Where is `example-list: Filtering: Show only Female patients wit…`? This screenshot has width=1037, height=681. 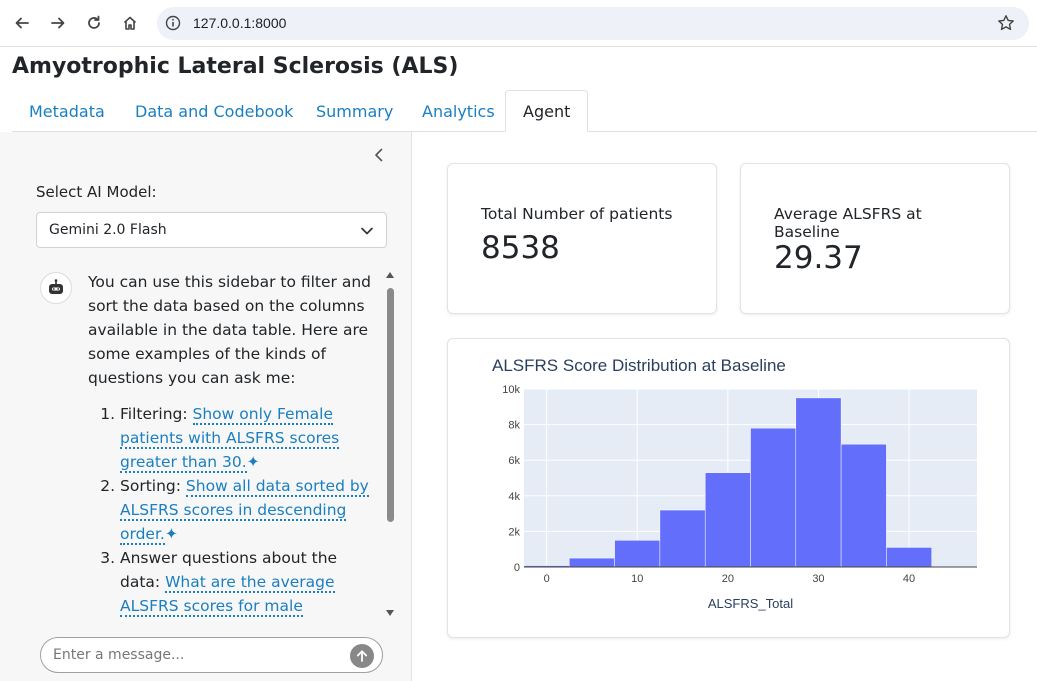 example-list: Filtering: Show only Female patients wit… is located at coordinates (233, 512).